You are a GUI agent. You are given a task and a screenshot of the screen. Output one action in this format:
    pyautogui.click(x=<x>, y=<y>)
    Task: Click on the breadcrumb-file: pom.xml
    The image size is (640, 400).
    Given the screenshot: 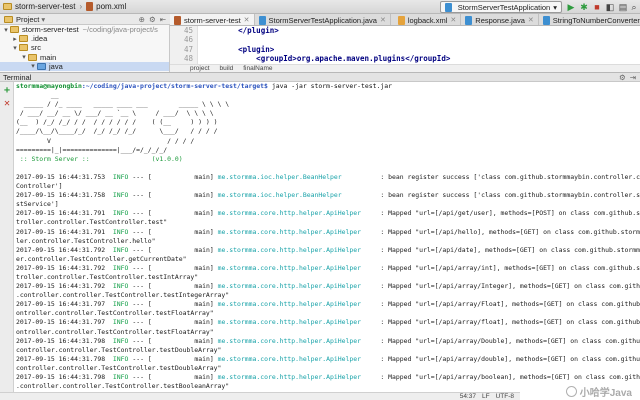 What is the action you would take?
    pyautogui.click(x=106, y=7)
    